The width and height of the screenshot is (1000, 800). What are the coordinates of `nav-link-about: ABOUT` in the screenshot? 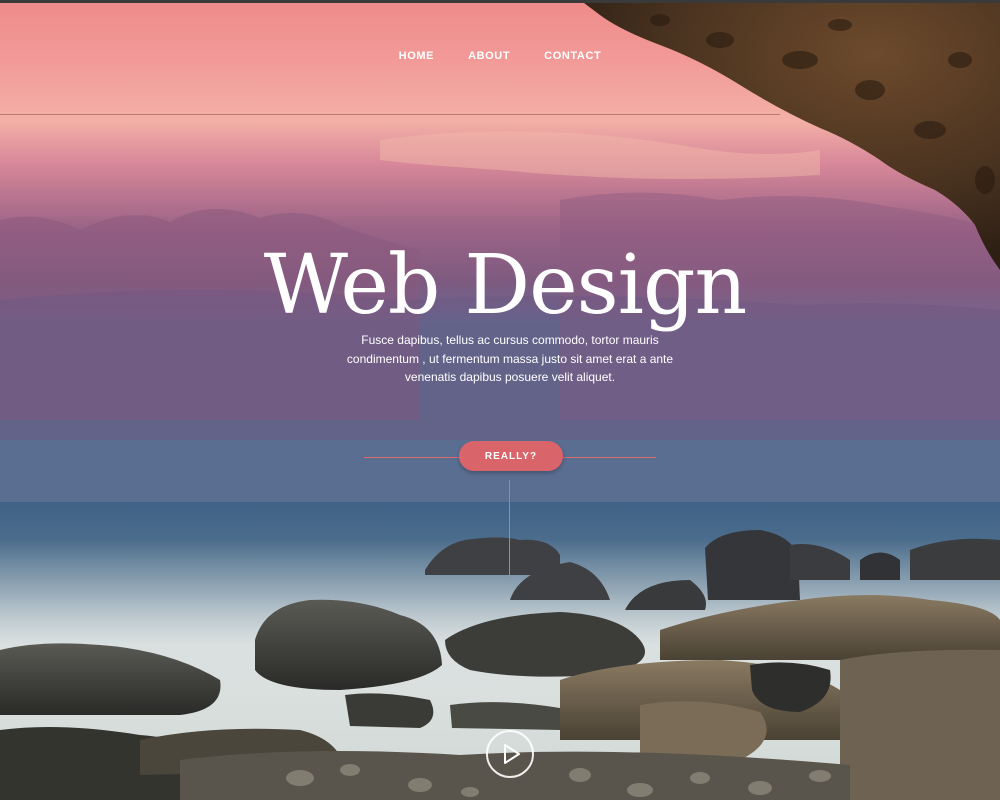 It's located at (489, 56).